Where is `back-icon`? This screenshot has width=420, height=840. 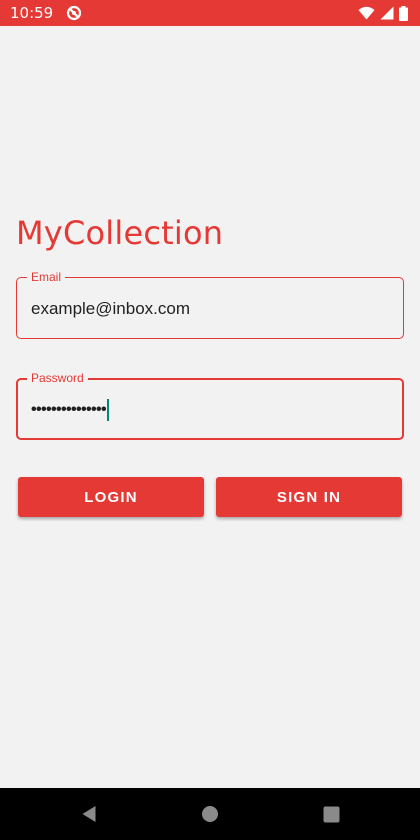
back-icon is located at coordinates (89, 814).